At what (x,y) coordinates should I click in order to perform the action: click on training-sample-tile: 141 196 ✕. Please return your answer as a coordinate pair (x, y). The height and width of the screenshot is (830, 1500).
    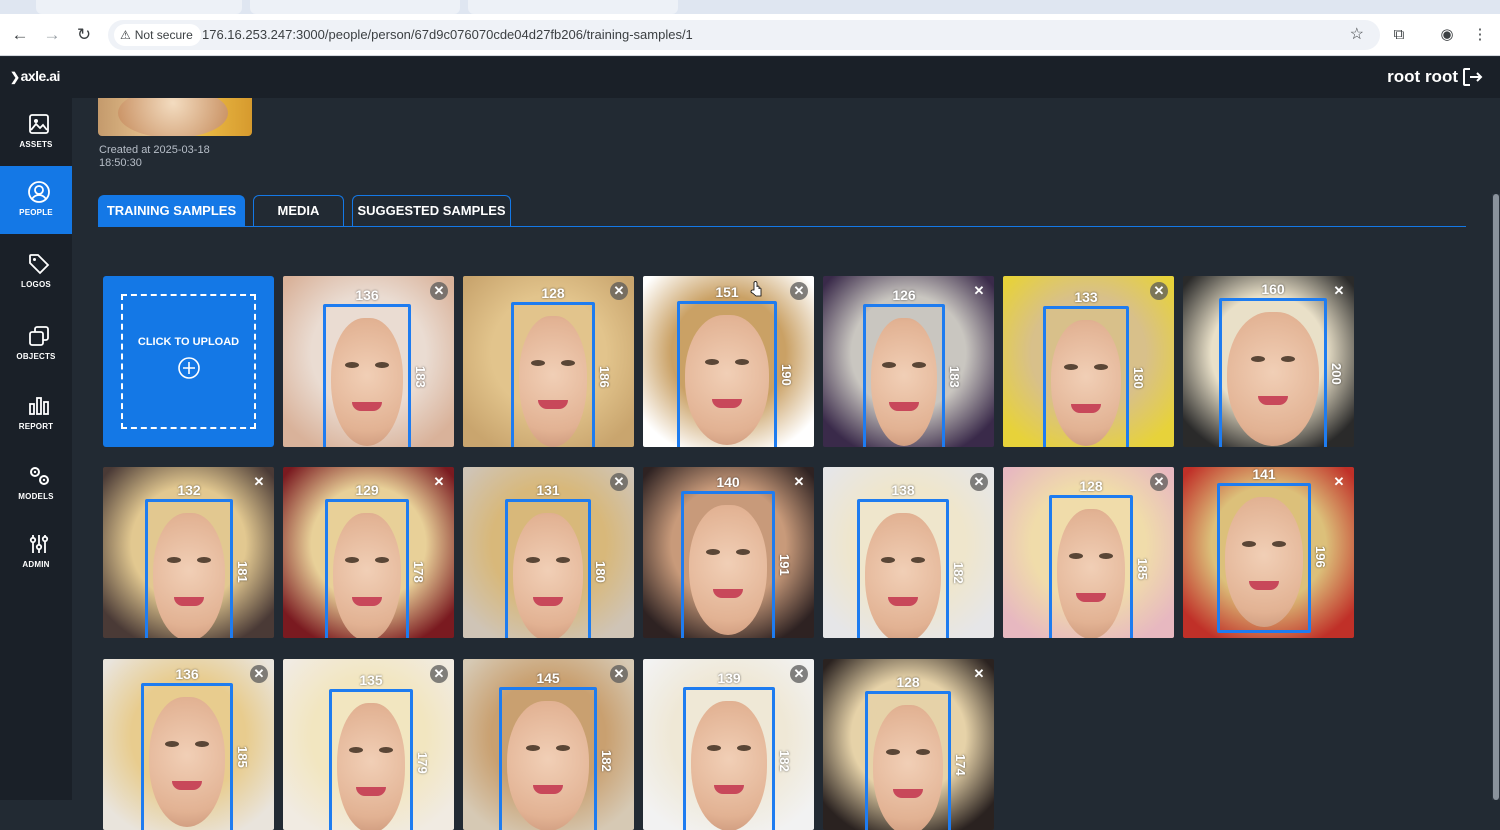
    Looking at the image, I should click on (1268, 552).